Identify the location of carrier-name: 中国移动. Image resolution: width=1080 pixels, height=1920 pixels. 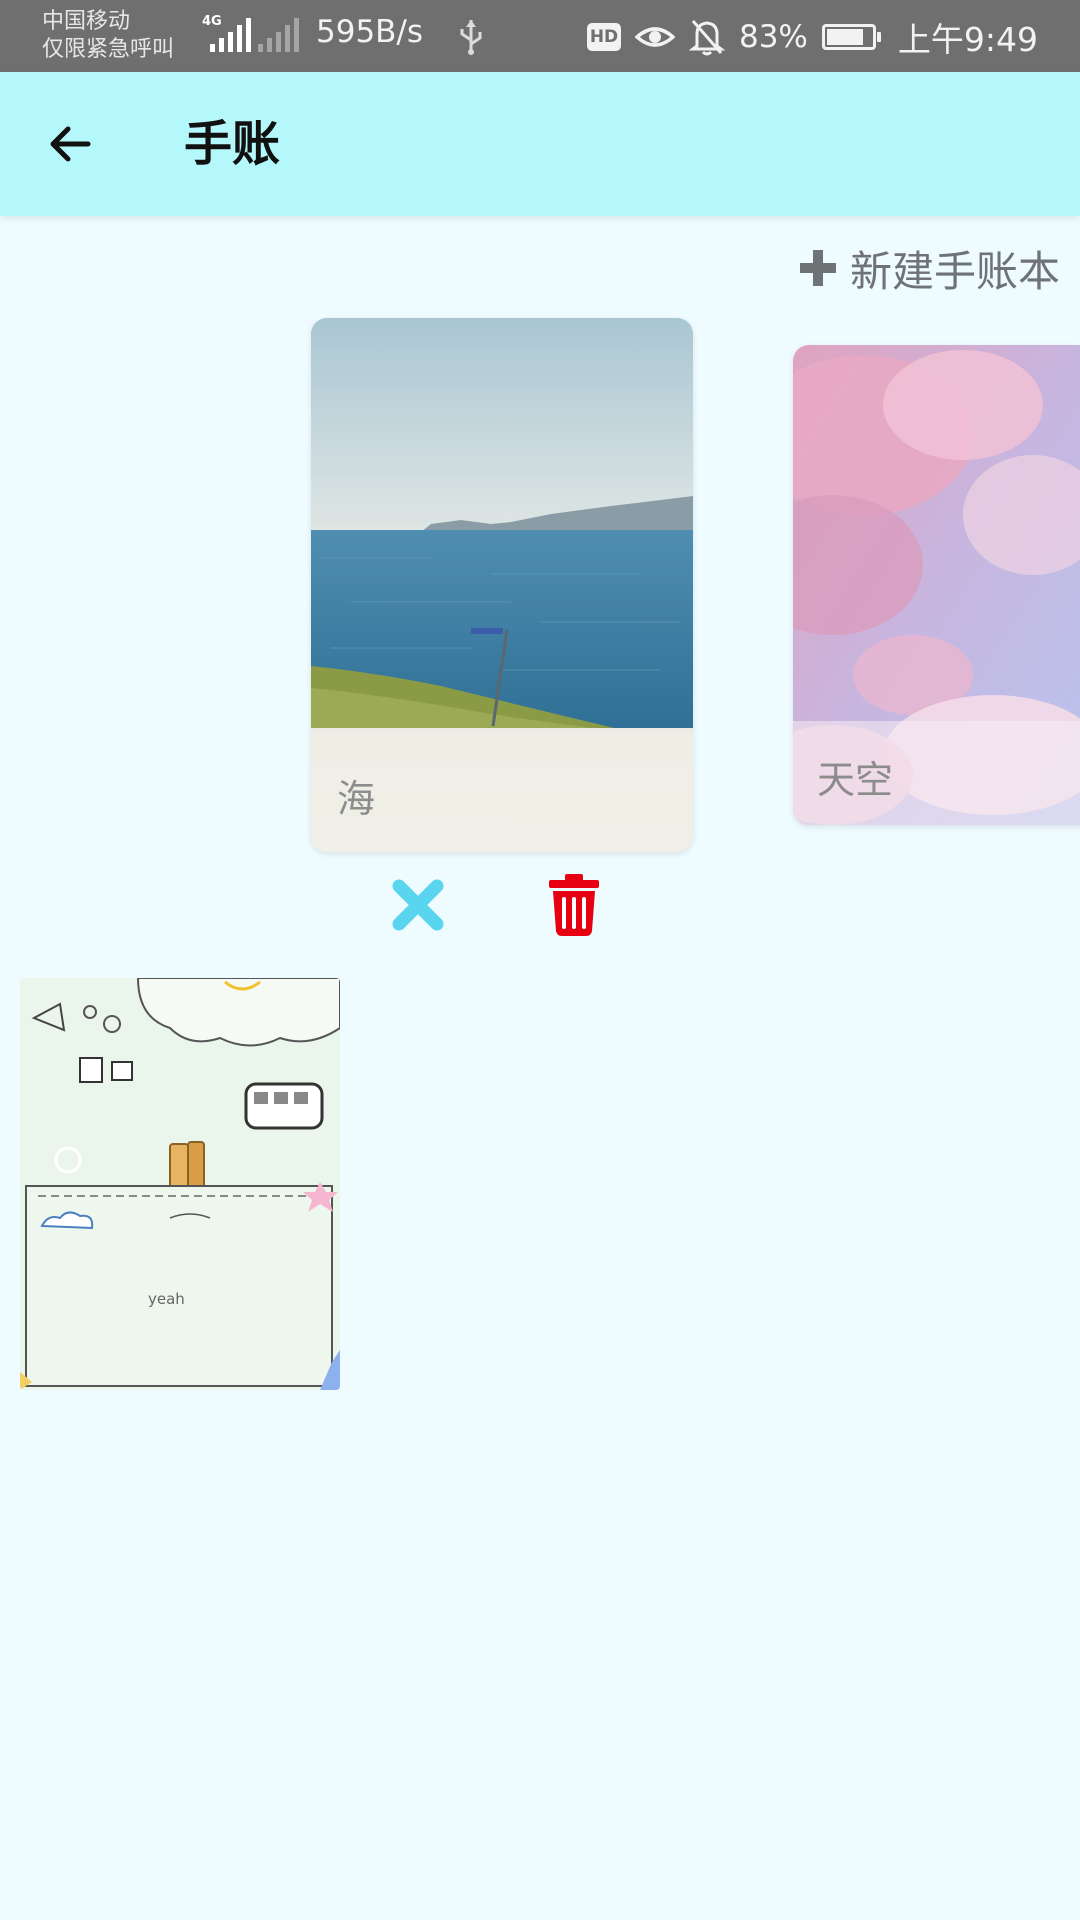
(86, 21).